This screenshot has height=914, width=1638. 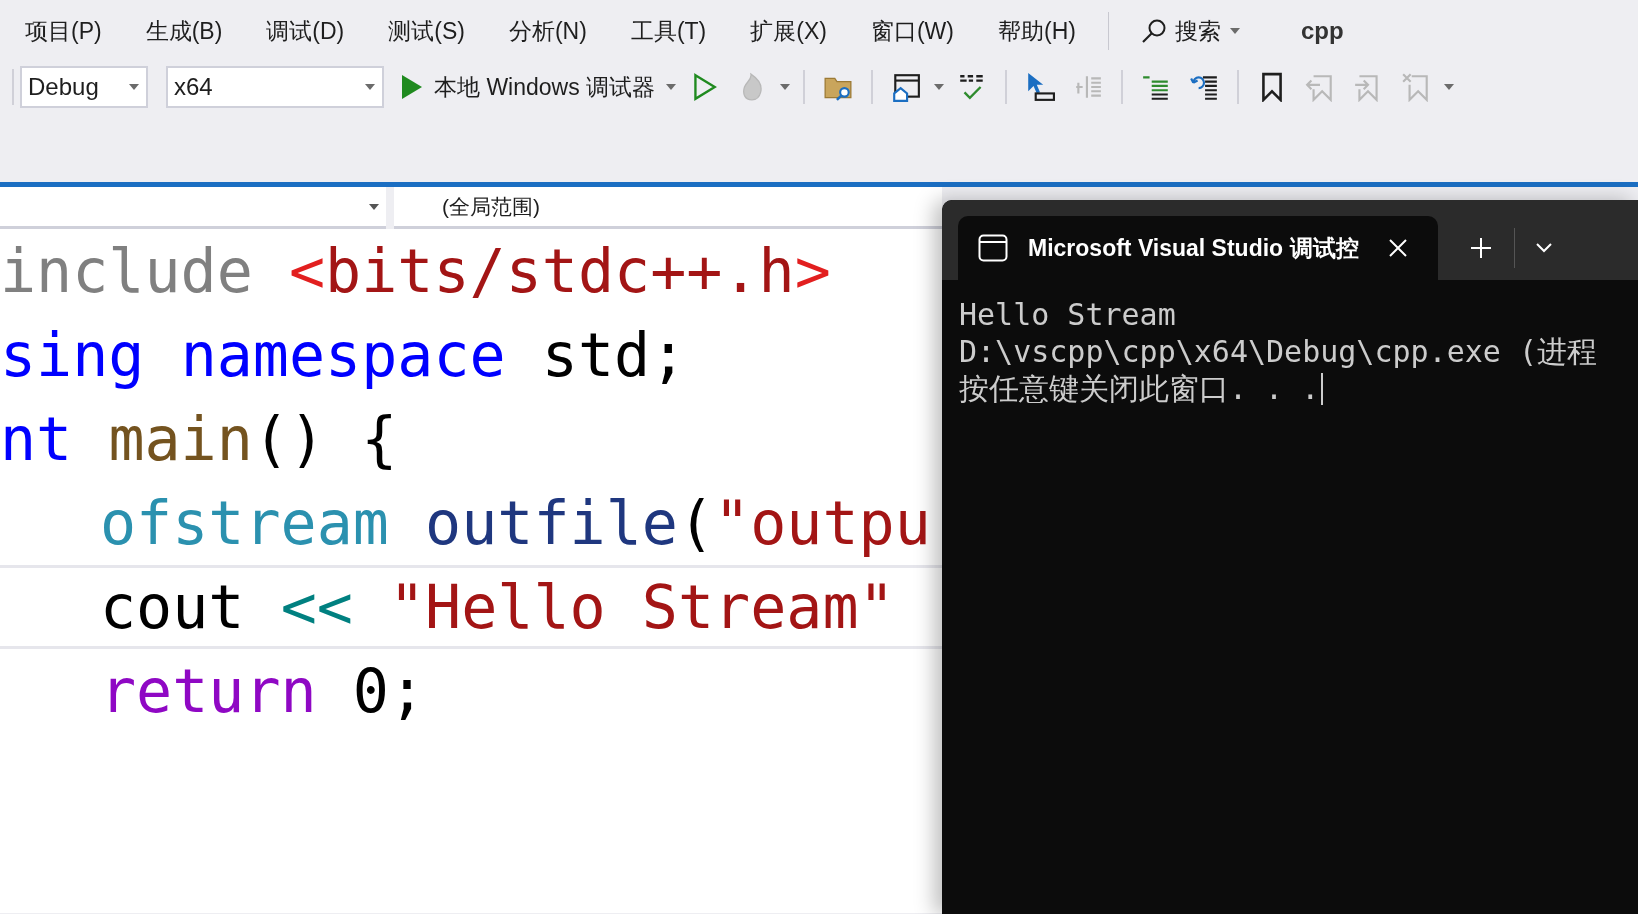 I want to click on run-debugger-button: 本地 Windows 调试器, so click(x=545, y=87).